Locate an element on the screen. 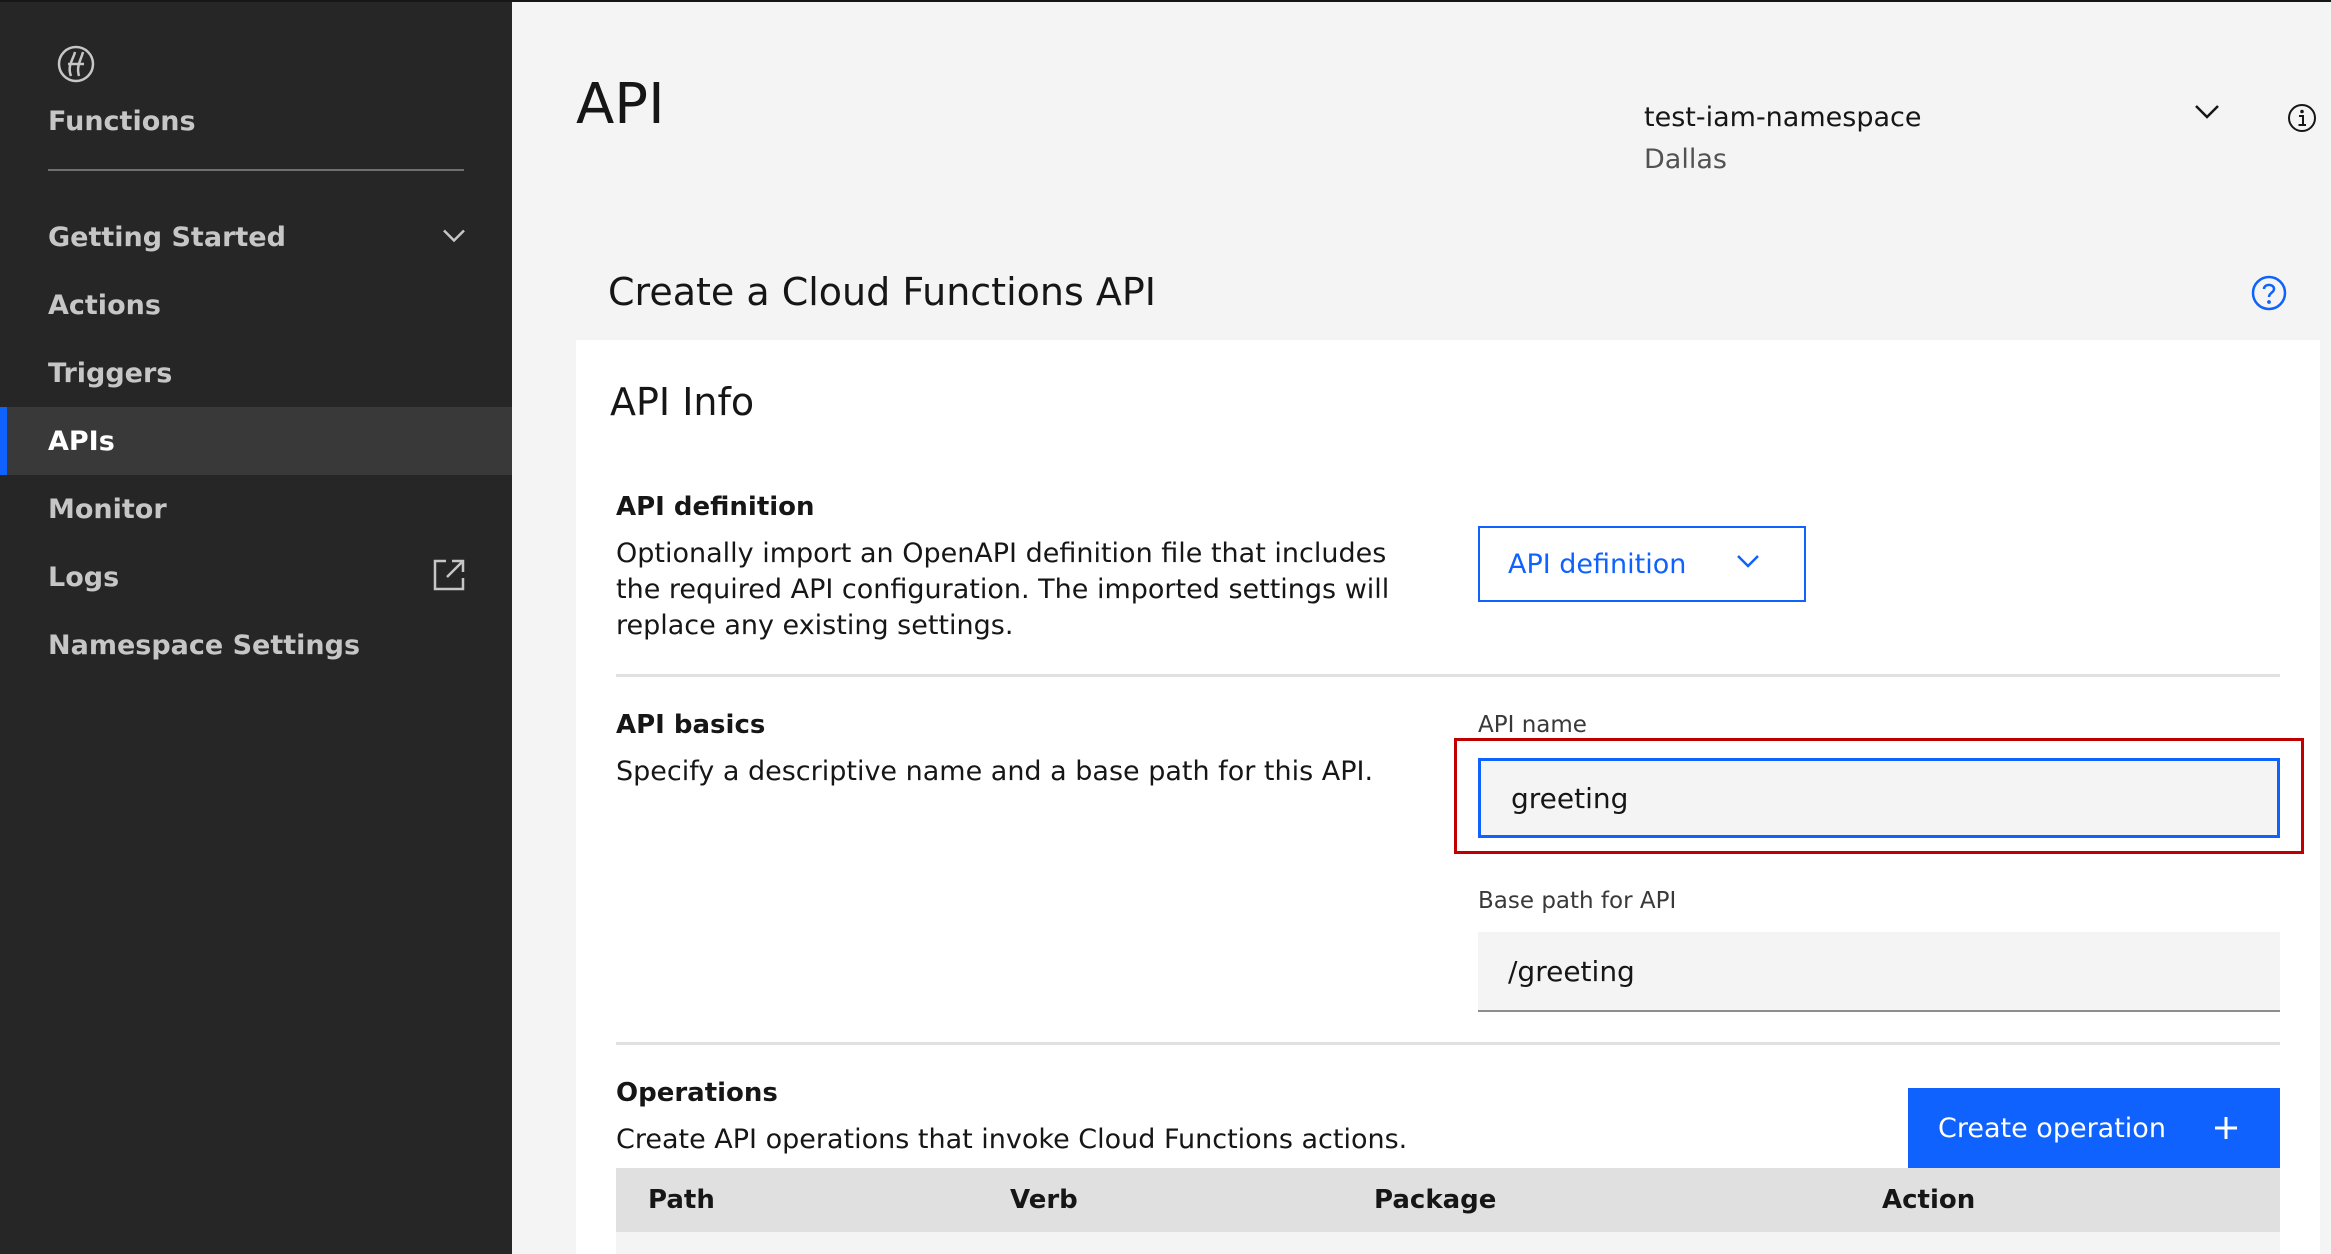 This screenshot has width=2331, height=1254. sidebar-item-label: Triggers is located at coordinates (110, 373).